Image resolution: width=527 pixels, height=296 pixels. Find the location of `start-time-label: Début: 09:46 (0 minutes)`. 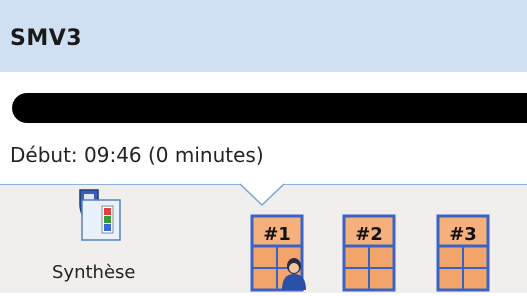

start-time-label: Début: 09:46 (0 minutes) is located at coordinates (137, 155).